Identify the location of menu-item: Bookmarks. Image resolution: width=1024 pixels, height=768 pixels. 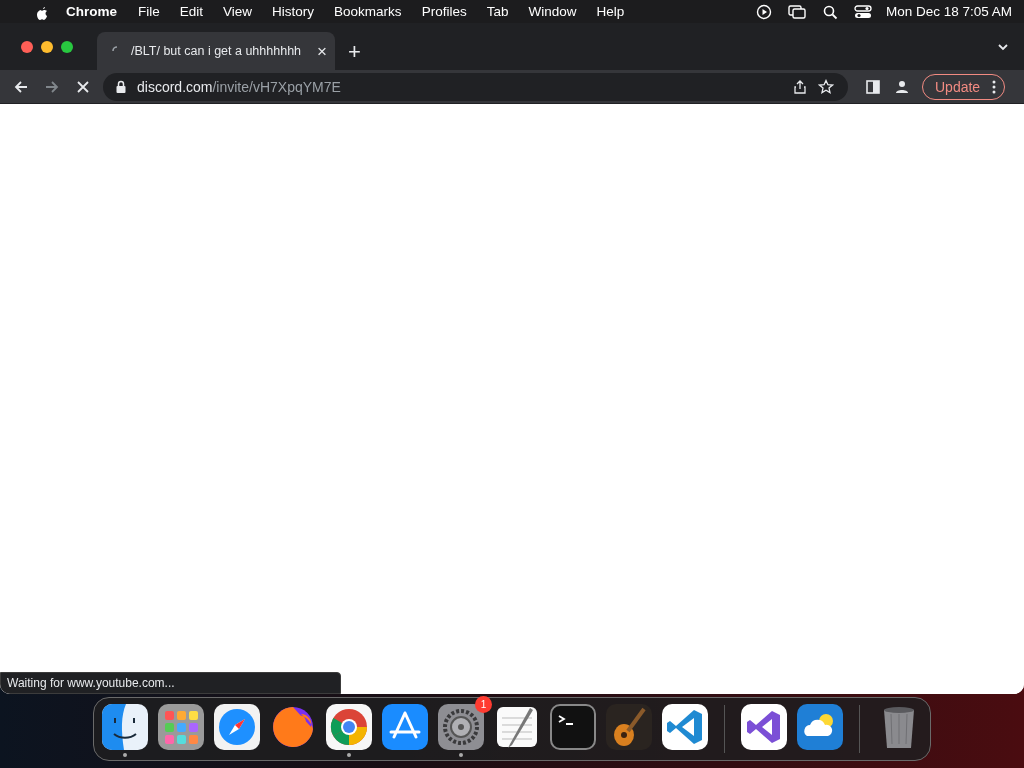
(368, 11).